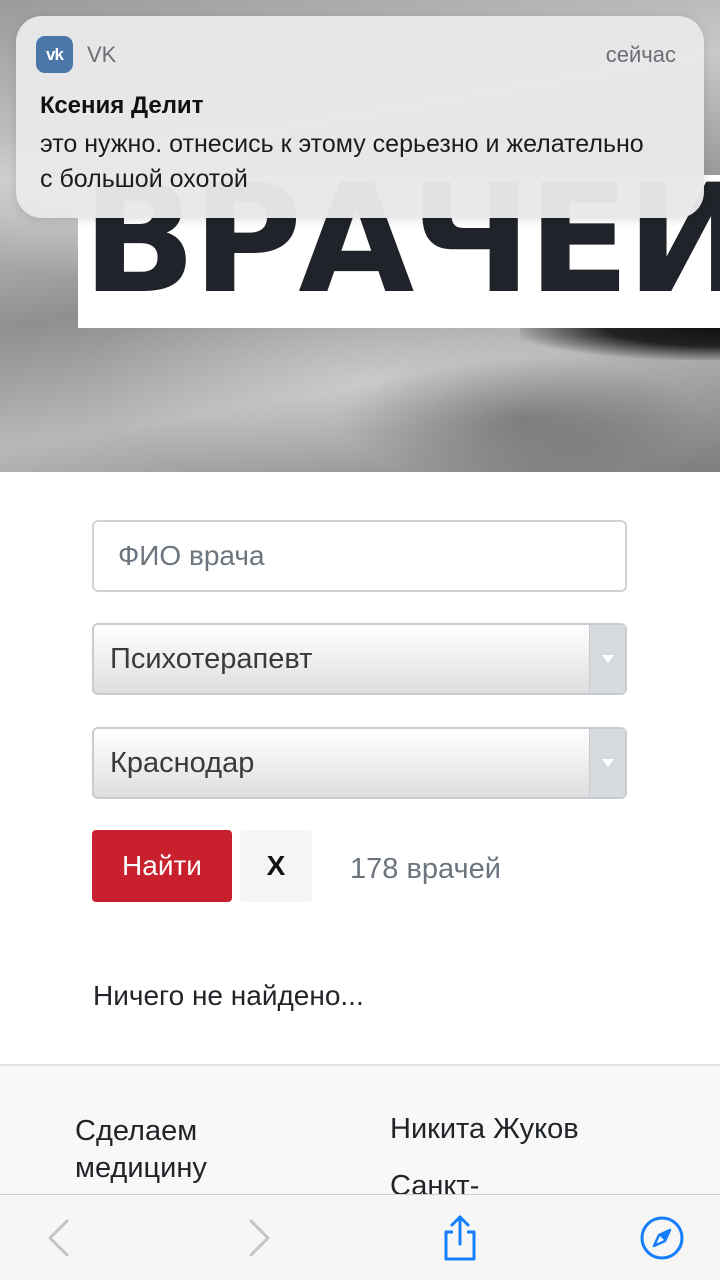 Image resolution: width=720 pixels, height=1280 pixels. What do you see at coordinates (102, 54) in the screenshot?
I see `notification-app-name: VK` at bounding box center [102, 54].